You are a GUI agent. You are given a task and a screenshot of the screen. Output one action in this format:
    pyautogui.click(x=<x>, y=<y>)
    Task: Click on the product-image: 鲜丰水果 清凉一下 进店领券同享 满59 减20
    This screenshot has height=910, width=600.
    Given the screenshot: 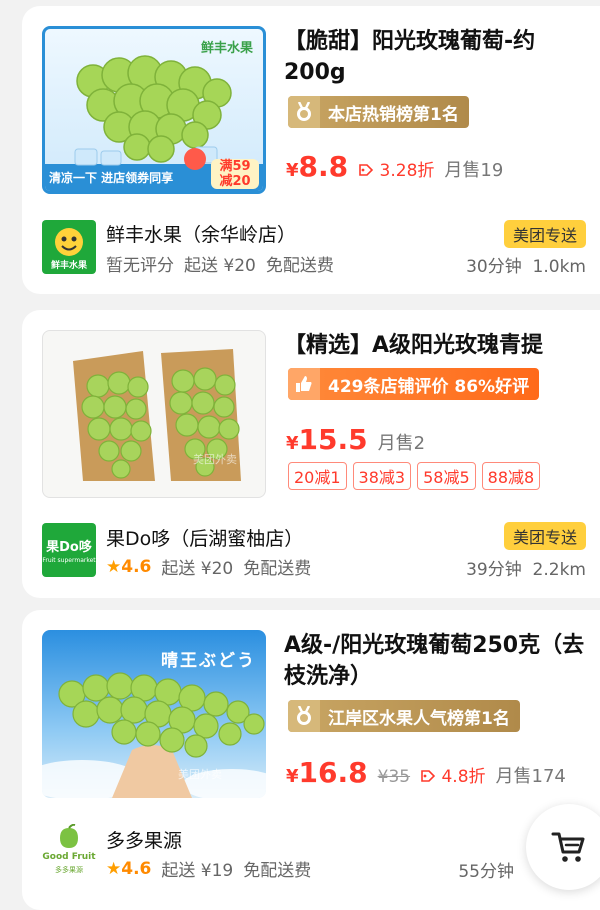 What is the action you would take?
    pyautogui.click(x=154, y=110)
    